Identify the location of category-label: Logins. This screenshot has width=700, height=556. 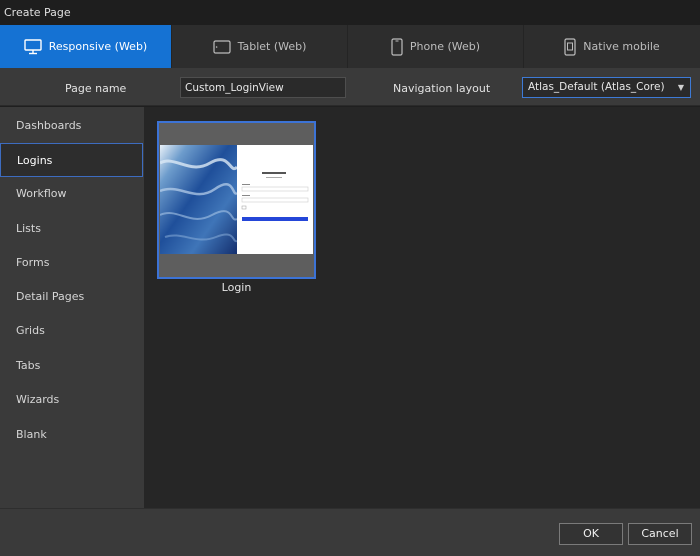
(35, 160).